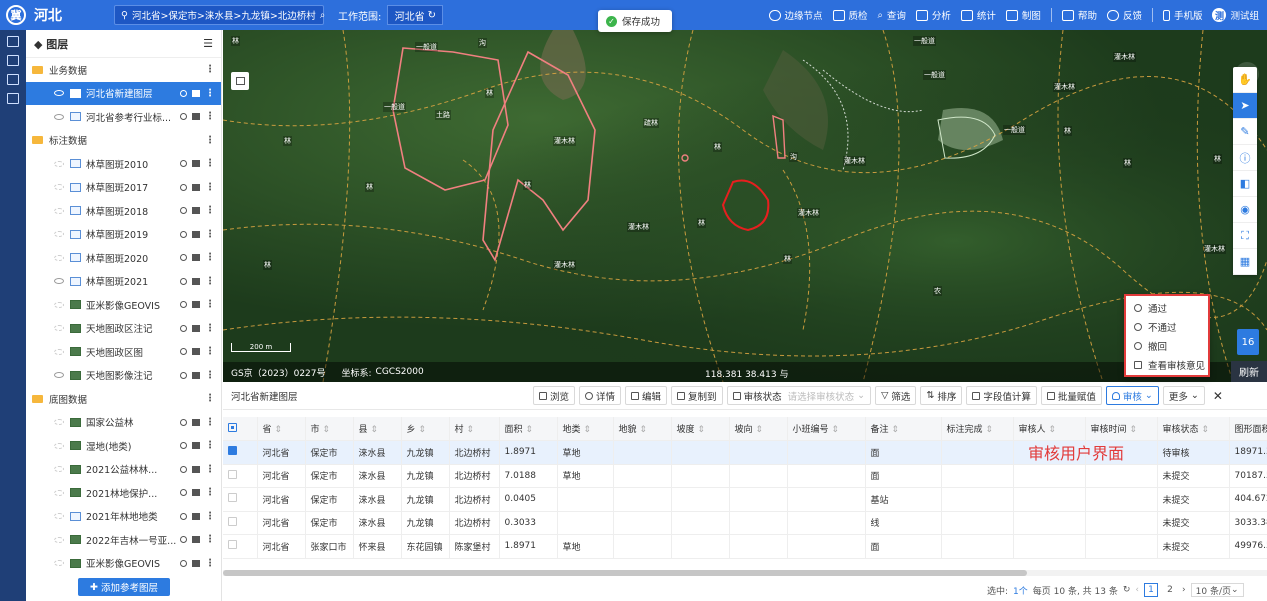 Image resolution: width=1267 pixels, height=601 pixels. I want to click on table-row: 河北省保定市涞水县九龙镇北边桥村0.3033 线 未提交3033.38, so click(745, 523).